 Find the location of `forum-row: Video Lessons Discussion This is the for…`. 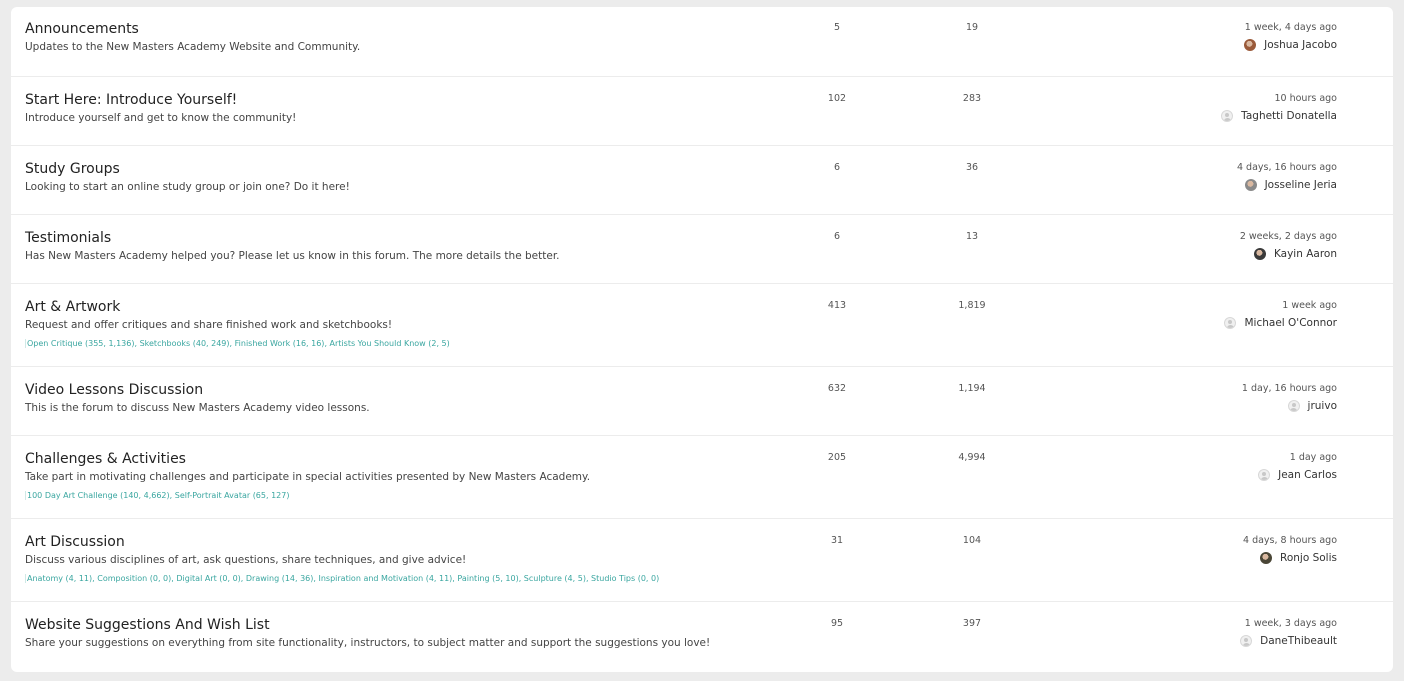

forum-row: Video Lessons Discussion This is the for… is located at coordinates (702, 400).